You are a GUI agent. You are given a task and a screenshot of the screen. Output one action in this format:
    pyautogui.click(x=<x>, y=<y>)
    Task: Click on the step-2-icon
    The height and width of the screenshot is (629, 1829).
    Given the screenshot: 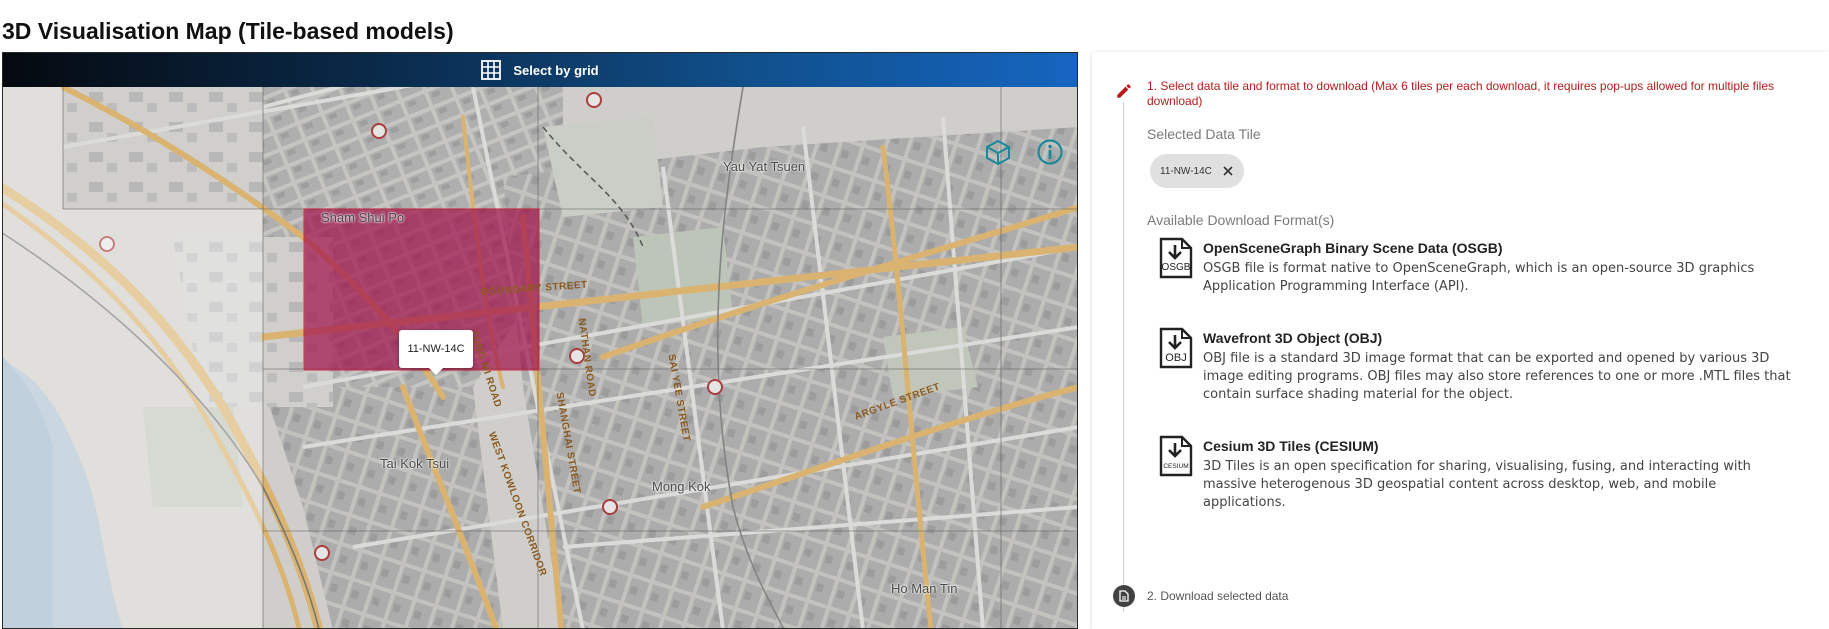 What is the action you would take?
    pyautogui.click(x=1124, y=596)
    